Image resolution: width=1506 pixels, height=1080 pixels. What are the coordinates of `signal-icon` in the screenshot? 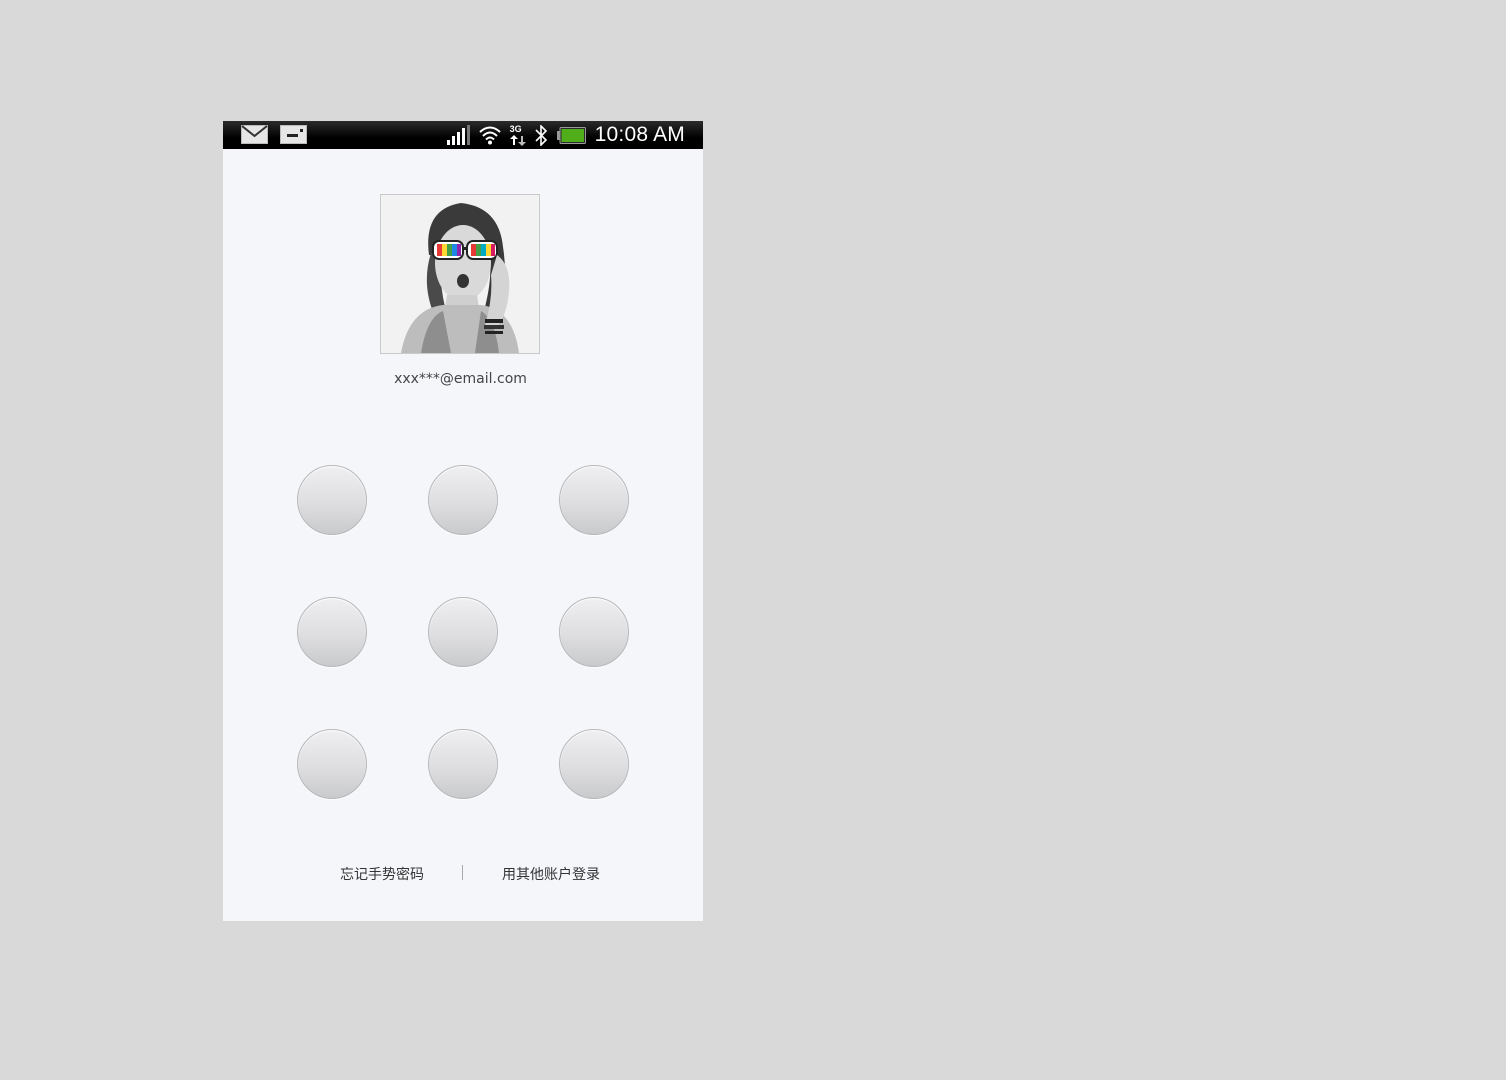 It's located at (458, 135).